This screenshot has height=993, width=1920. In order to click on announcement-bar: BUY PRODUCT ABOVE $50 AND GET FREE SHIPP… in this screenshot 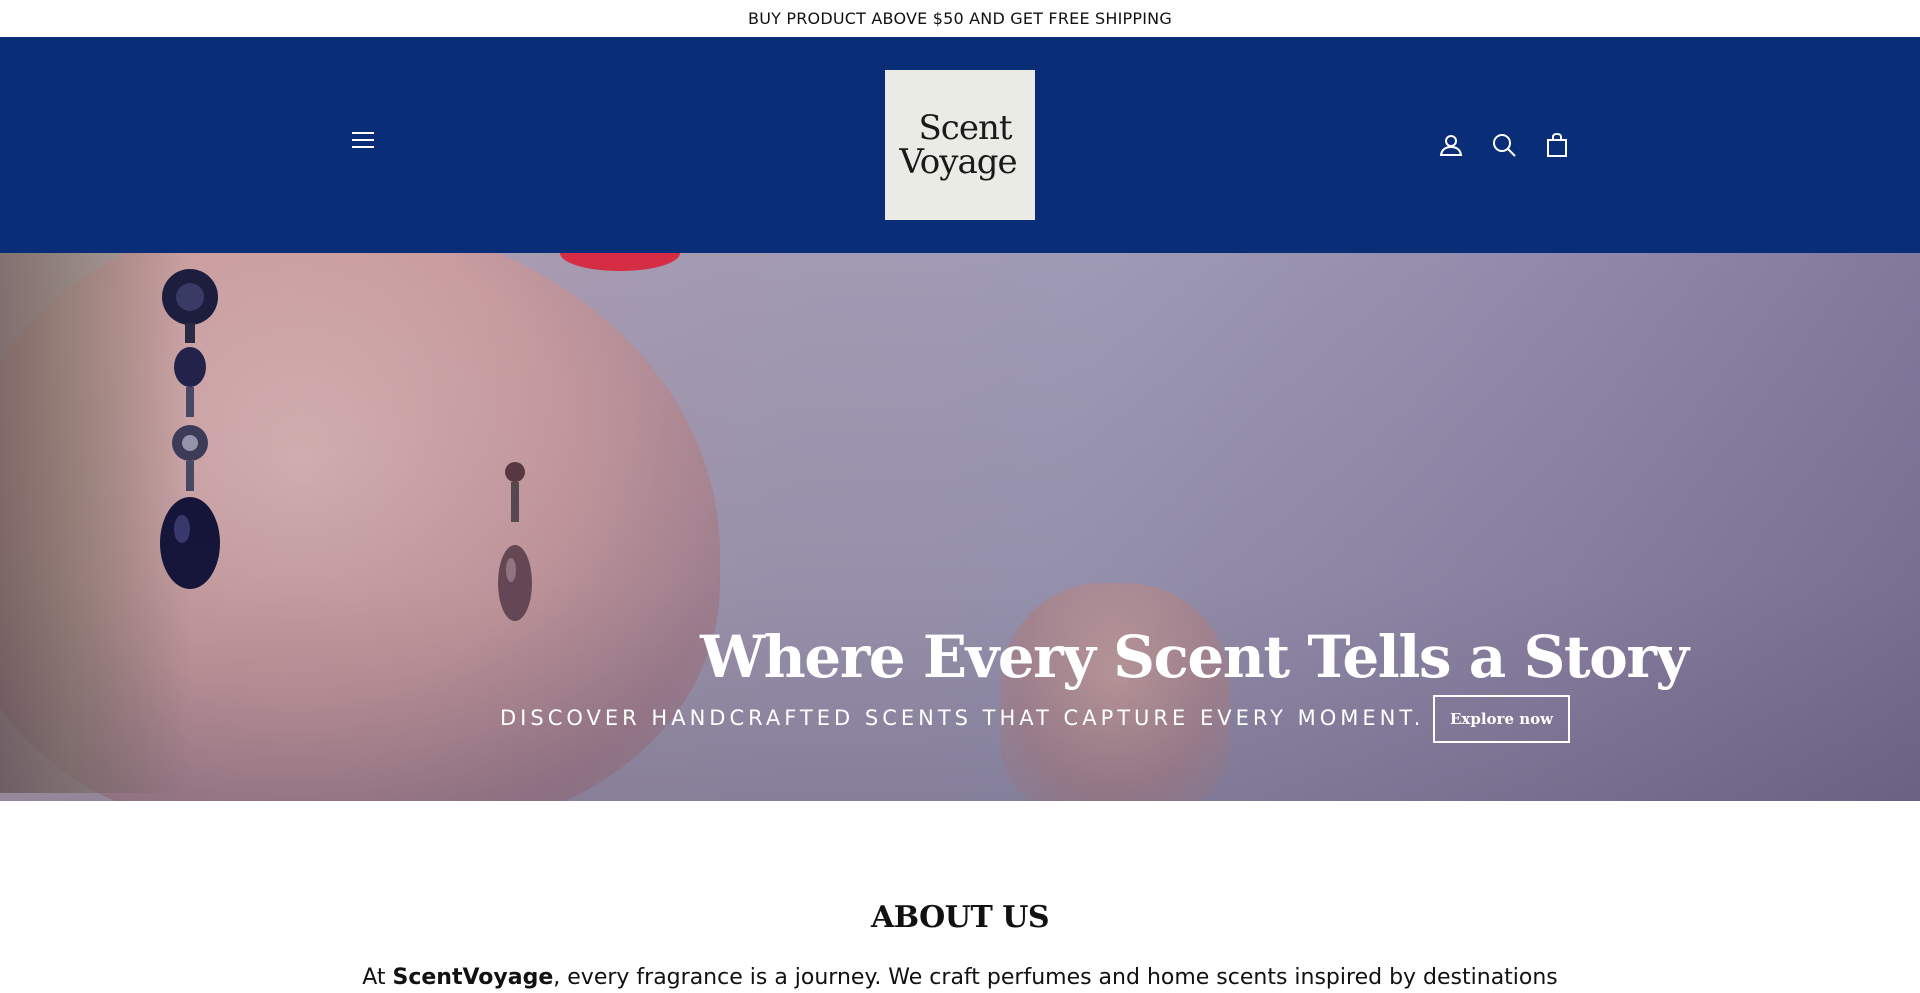, I will do `click(960, 18)`.